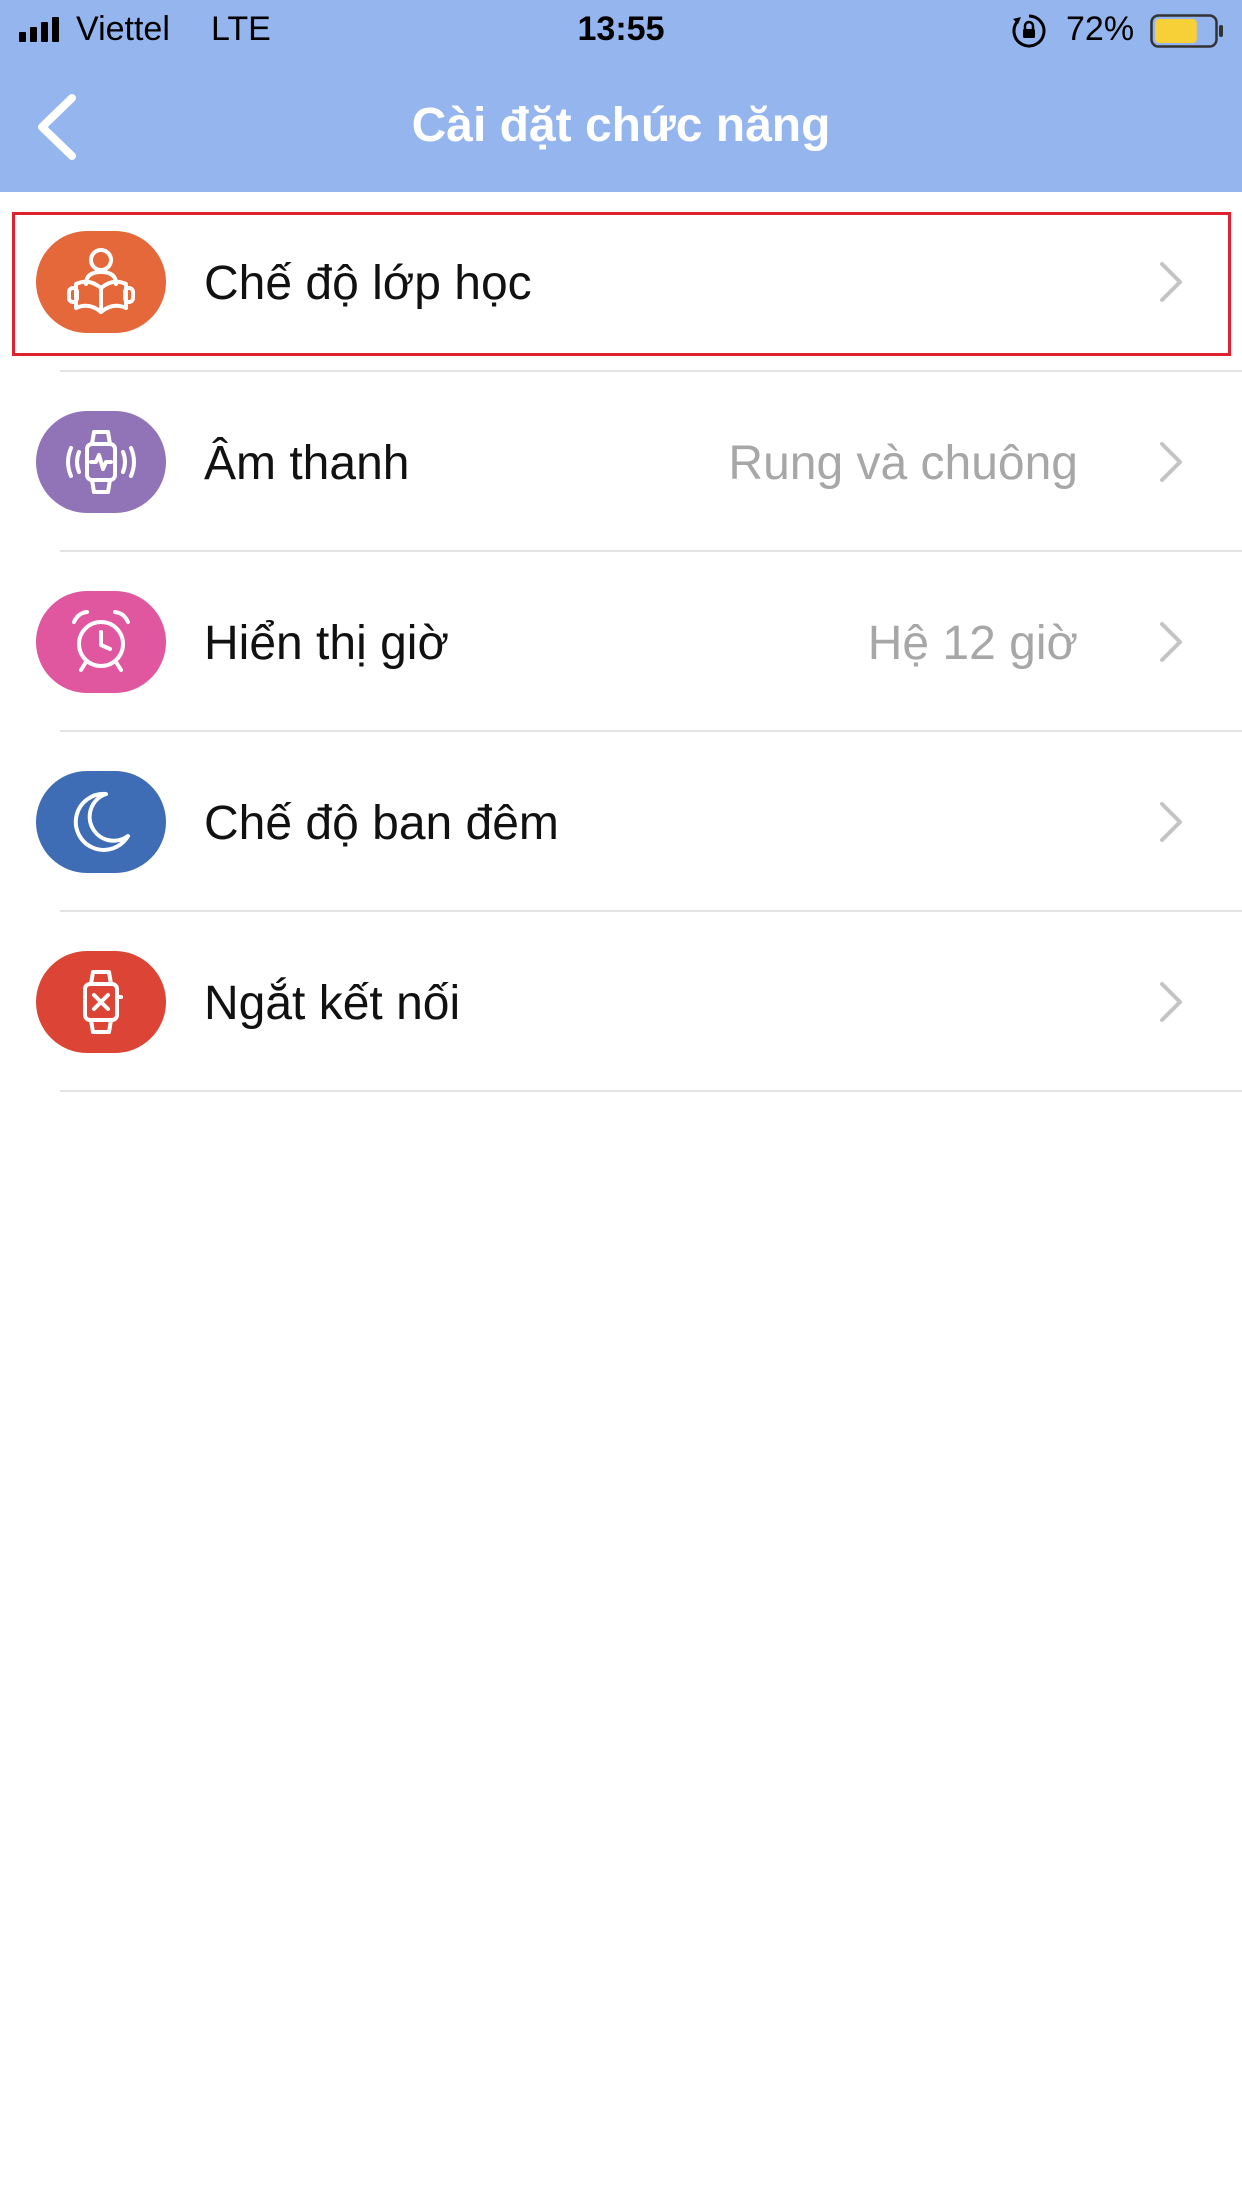 This screenshot has width=1242, height=2208. What do you see at coordinates (651, 1091) in the screenshot?
I see `row-divider` at bounding box center [651, 1091].